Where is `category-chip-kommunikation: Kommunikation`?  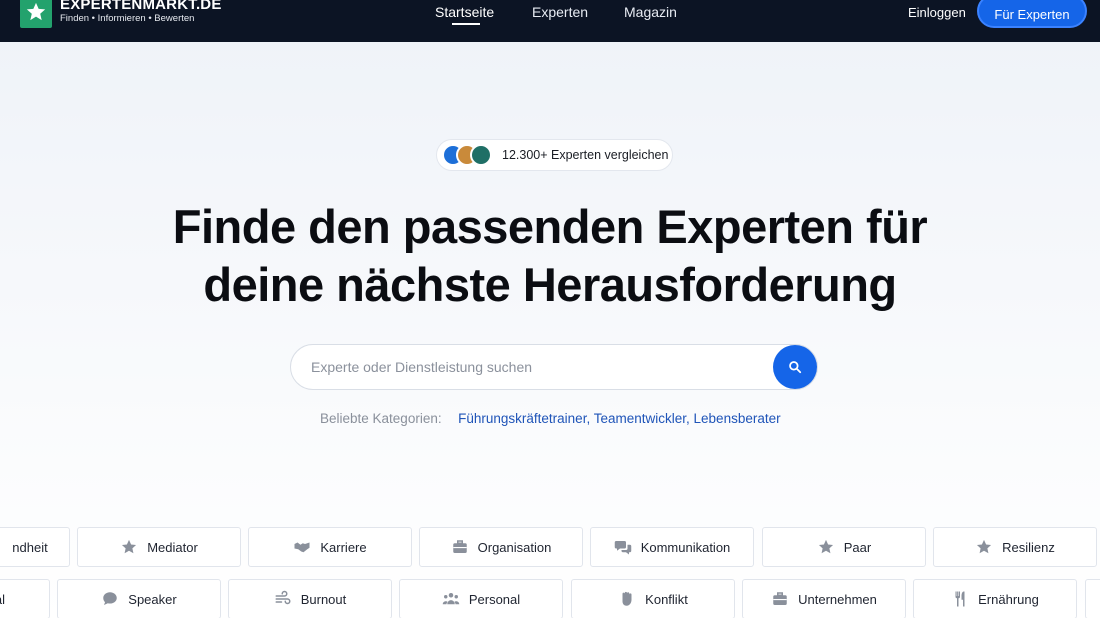 category-chip-kommunikation: Kommunikation is located at coordinates (672, 547).